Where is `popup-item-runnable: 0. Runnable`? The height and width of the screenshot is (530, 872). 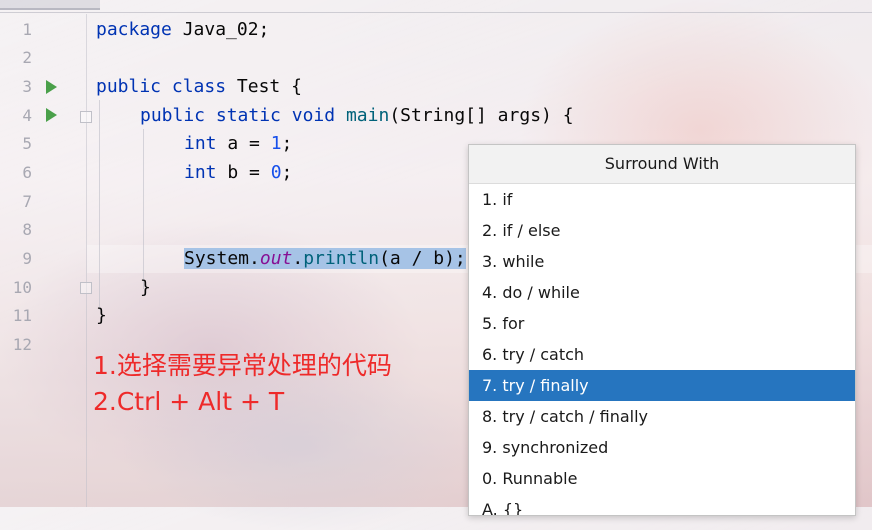 popup-item-runnable: 0. Runnable is located at coordinates (662, 478).